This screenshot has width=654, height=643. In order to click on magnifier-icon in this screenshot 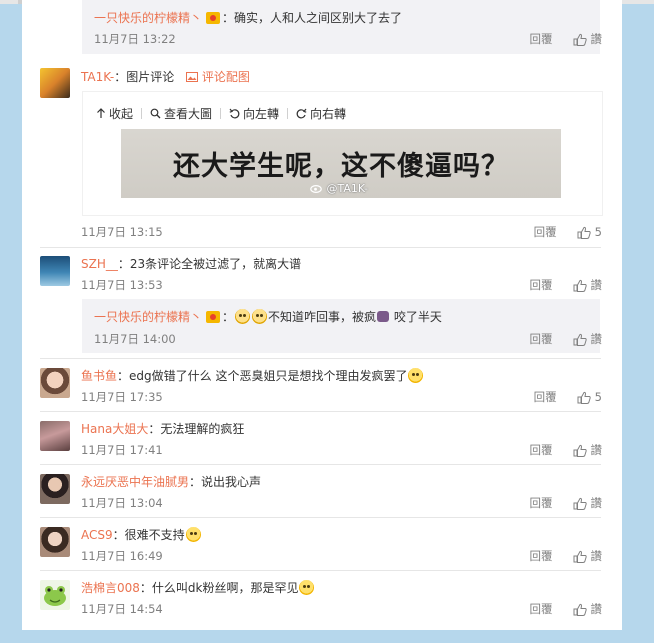, I will do `click(155, 113)`.